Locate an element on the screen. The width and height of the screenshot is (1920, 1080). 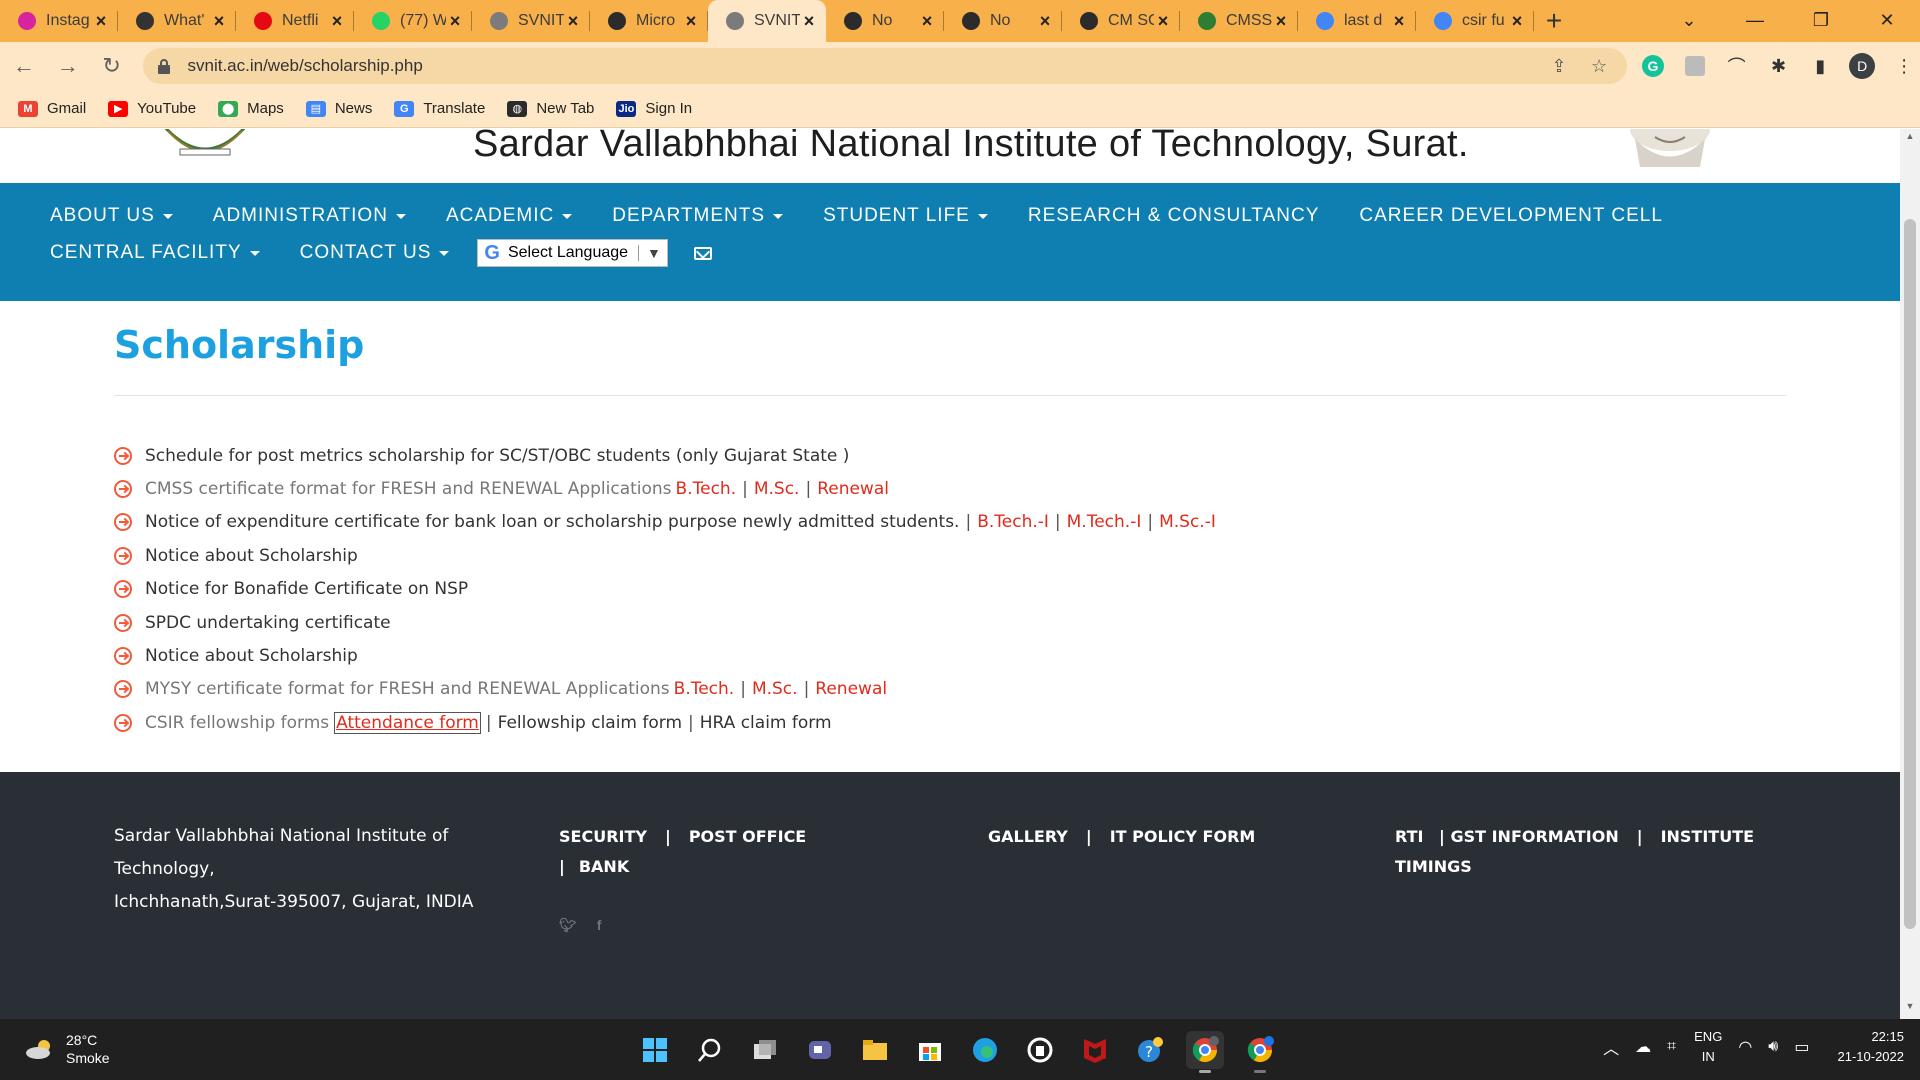
program-link: M.Sc.-I is located at coordinates (1187, 522).